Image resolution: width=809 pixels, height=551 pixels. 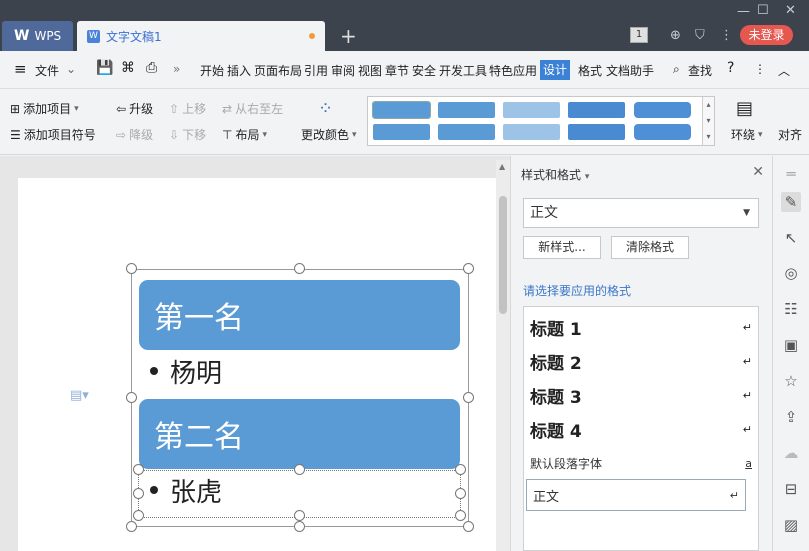 What do you see at coordinates (791, 238) in the screenshot?
I see `select-cursor-icon: ↖` at bounding box center [791, 238].